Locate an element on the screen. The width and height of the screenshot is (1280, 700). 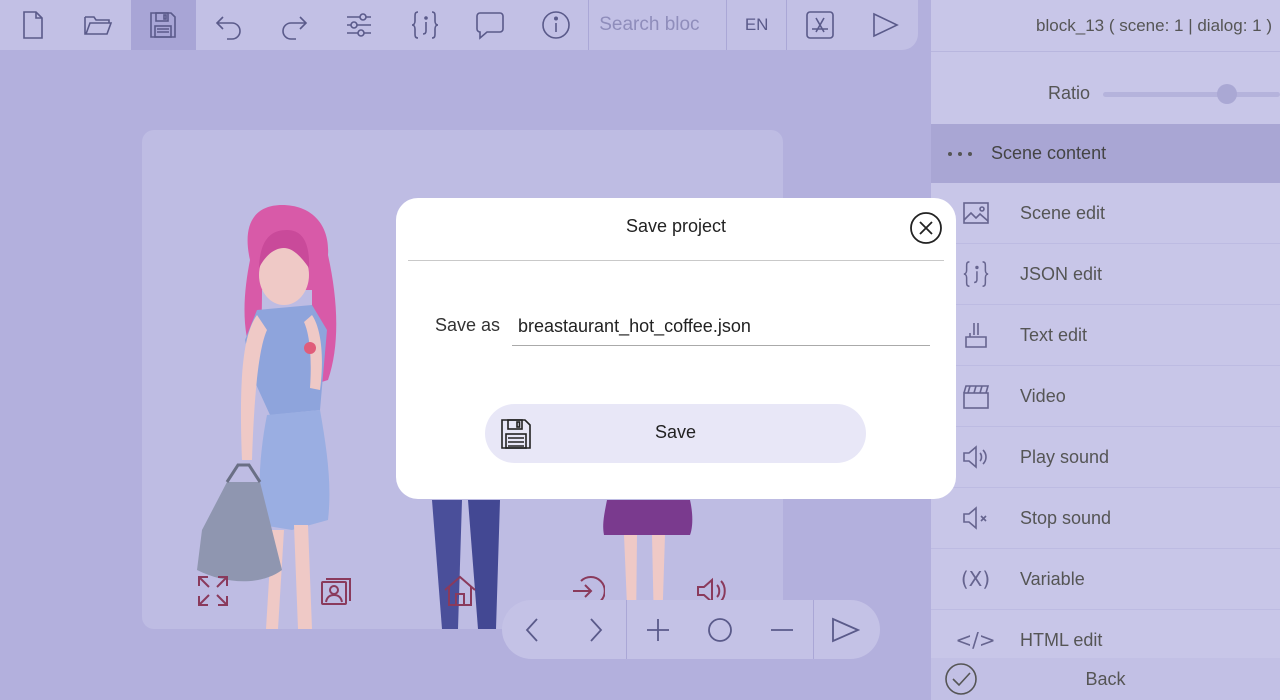
dialog-title: Save project is located at coordinates (676, 226).